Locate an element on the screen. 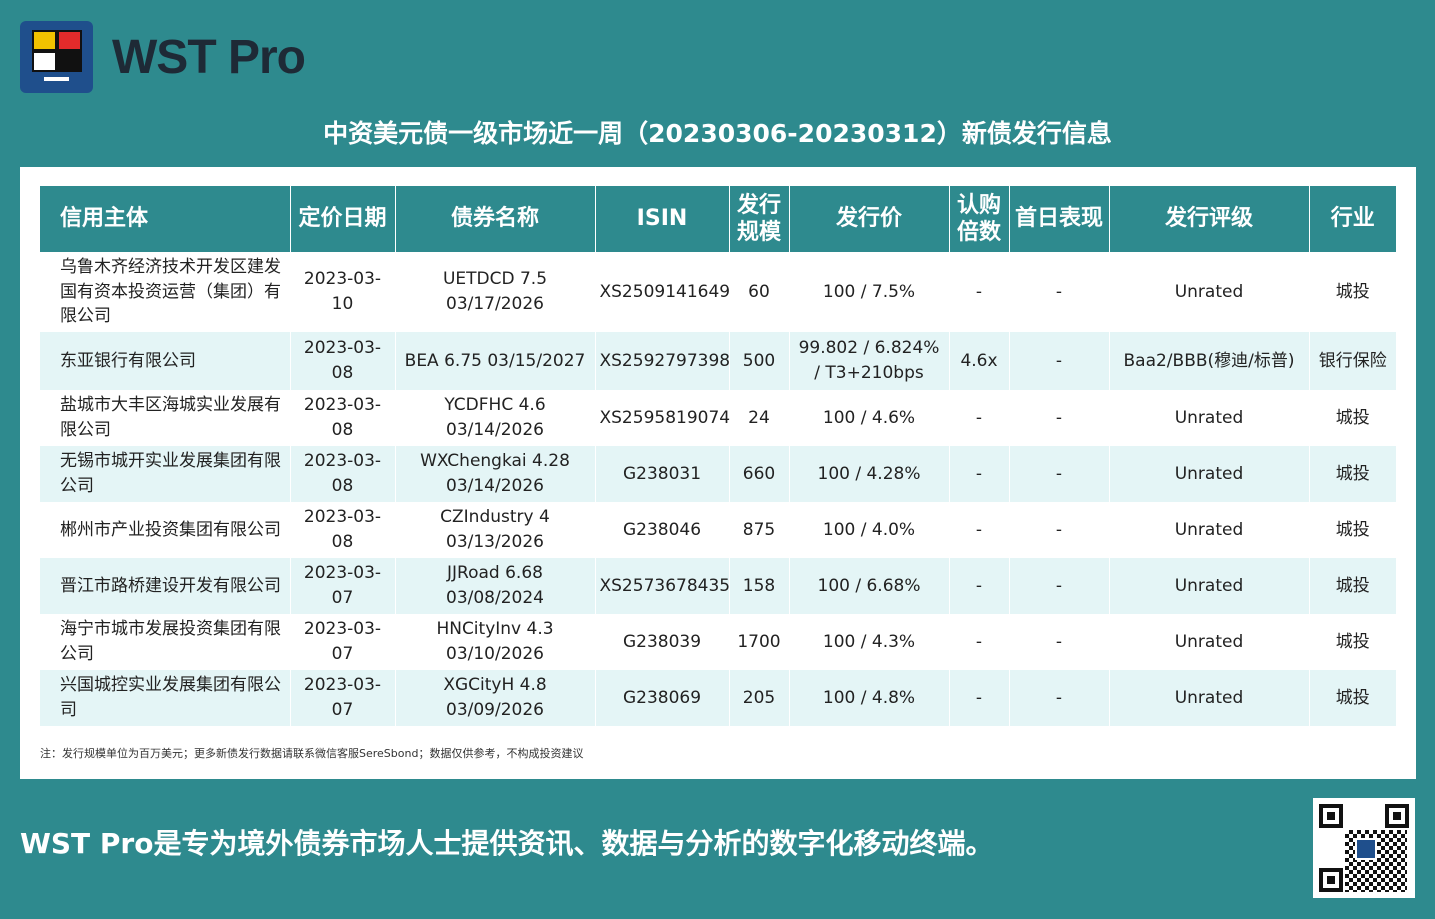 Image resolution: width=1435 pixels, height=919 pixels. page-title: 中资美元债一级市场近一周（20230306-20230312）新债发行信息 is located at coordinates (717, 133).